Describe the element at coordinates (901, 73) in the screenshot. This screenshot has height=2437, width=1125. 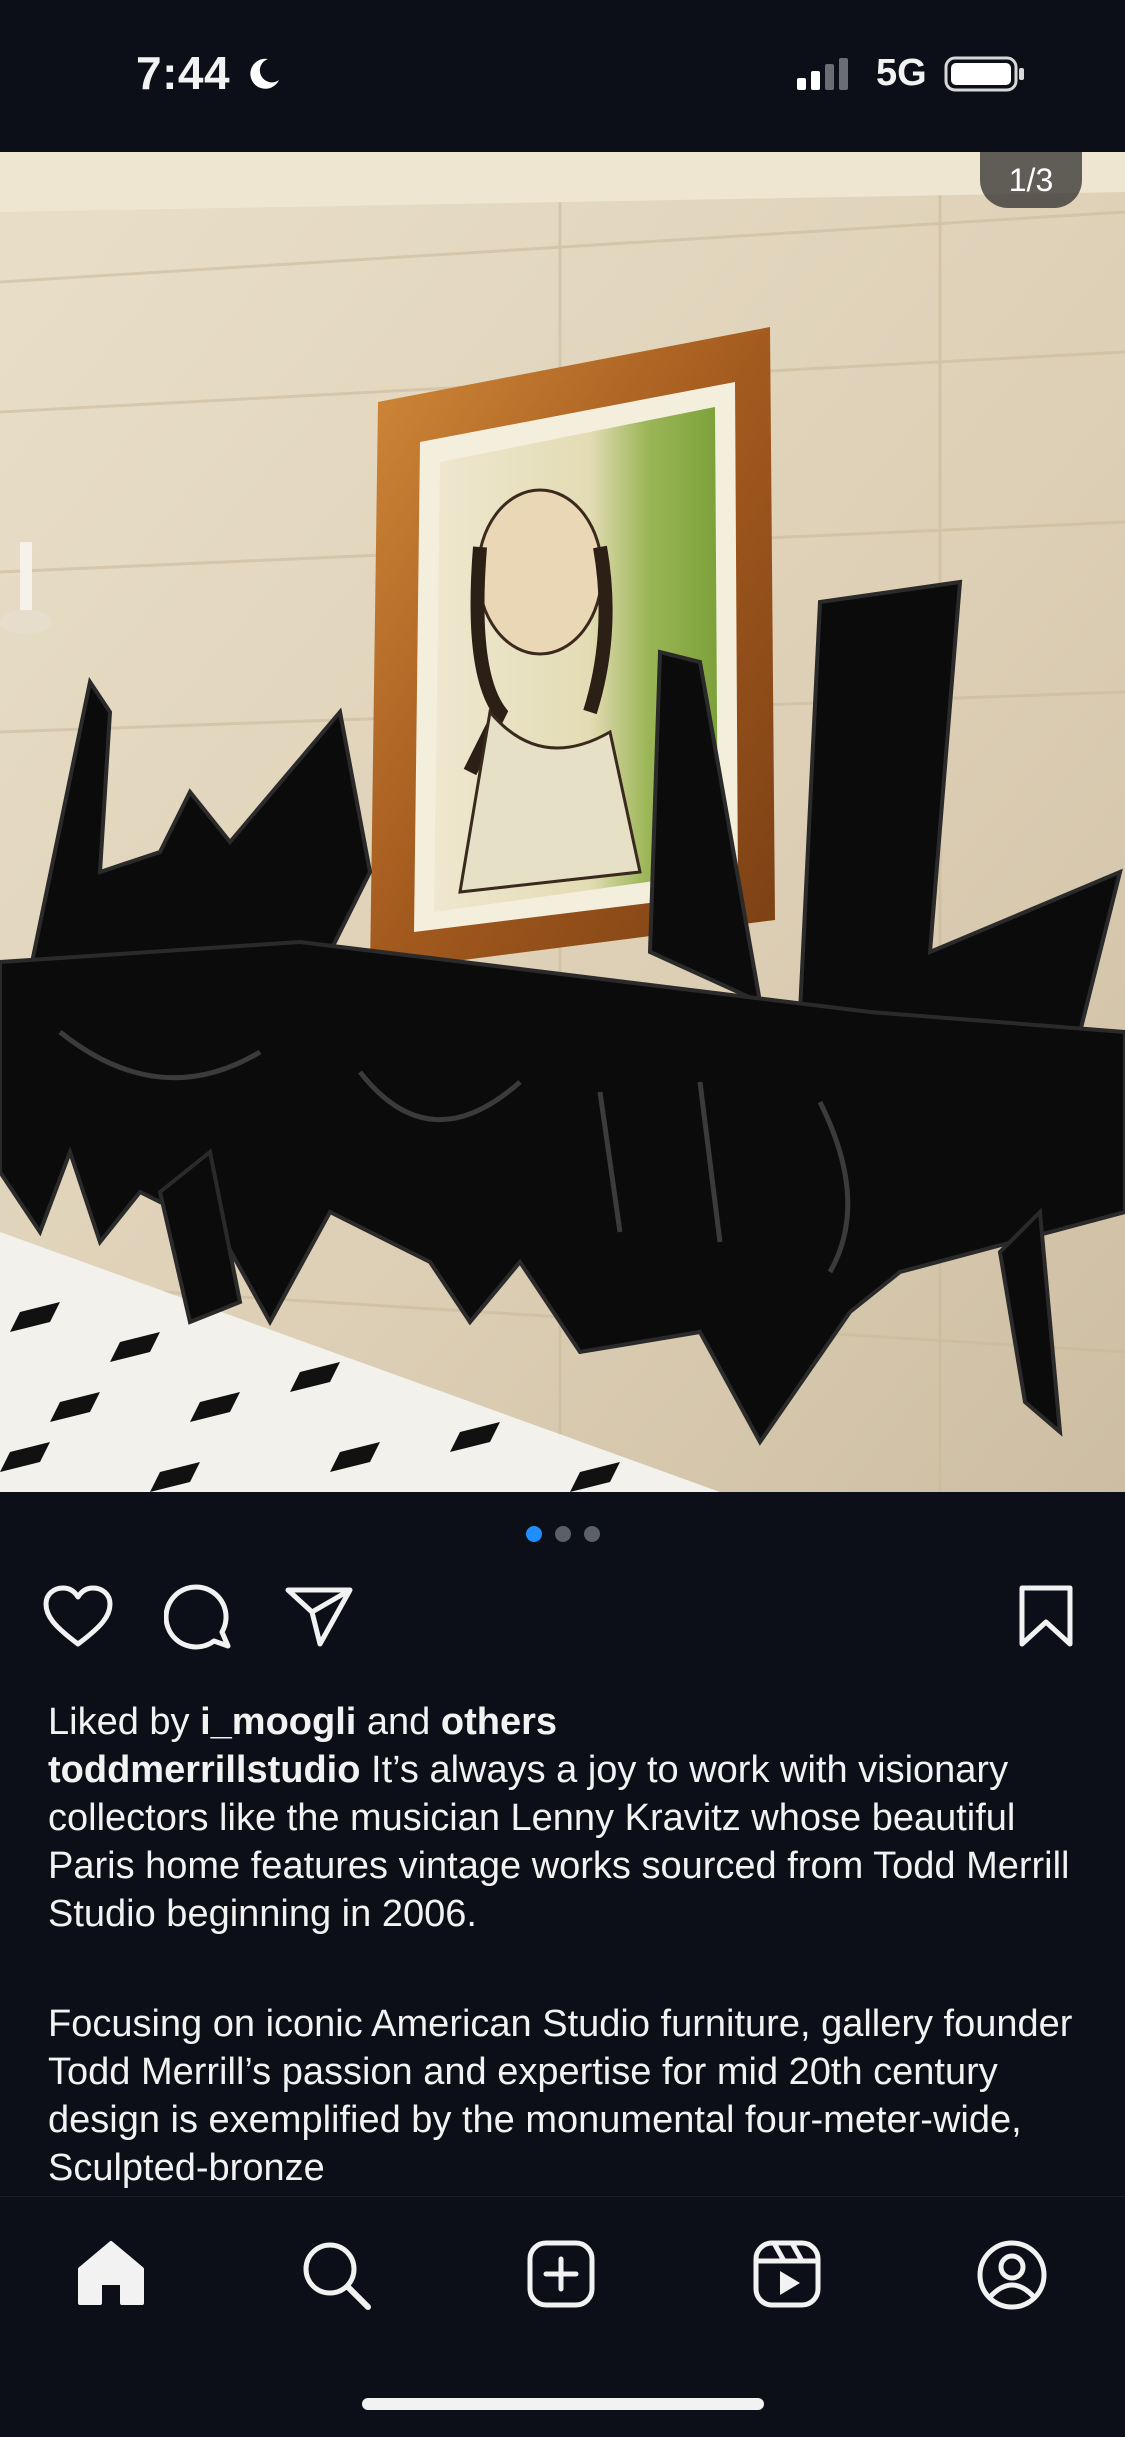
I see `network-label: 5G` at that location.